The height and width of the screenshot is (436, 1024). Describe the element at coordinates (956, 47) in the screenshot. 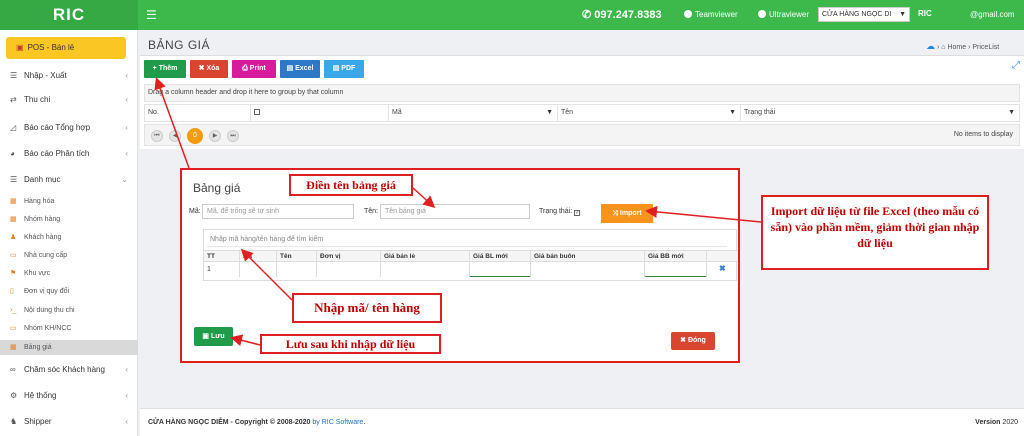

I see `breadcrumb-home: Home` at that location.